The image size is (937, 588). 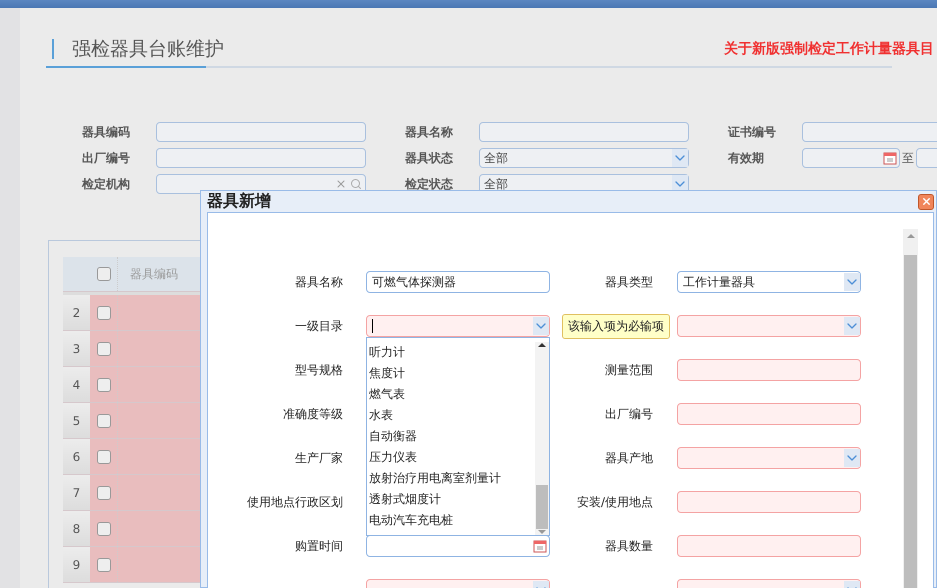 I want to click on field-label: 器具数量, so click(x=629, y=546).